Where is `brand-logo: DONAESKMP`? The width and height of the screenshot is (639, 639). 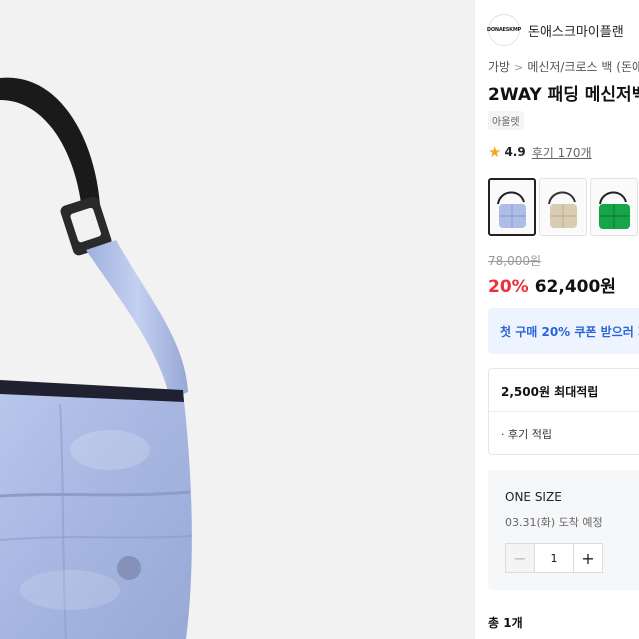
brand-logo: DONAESKMP is located at coordinates (504, 30).